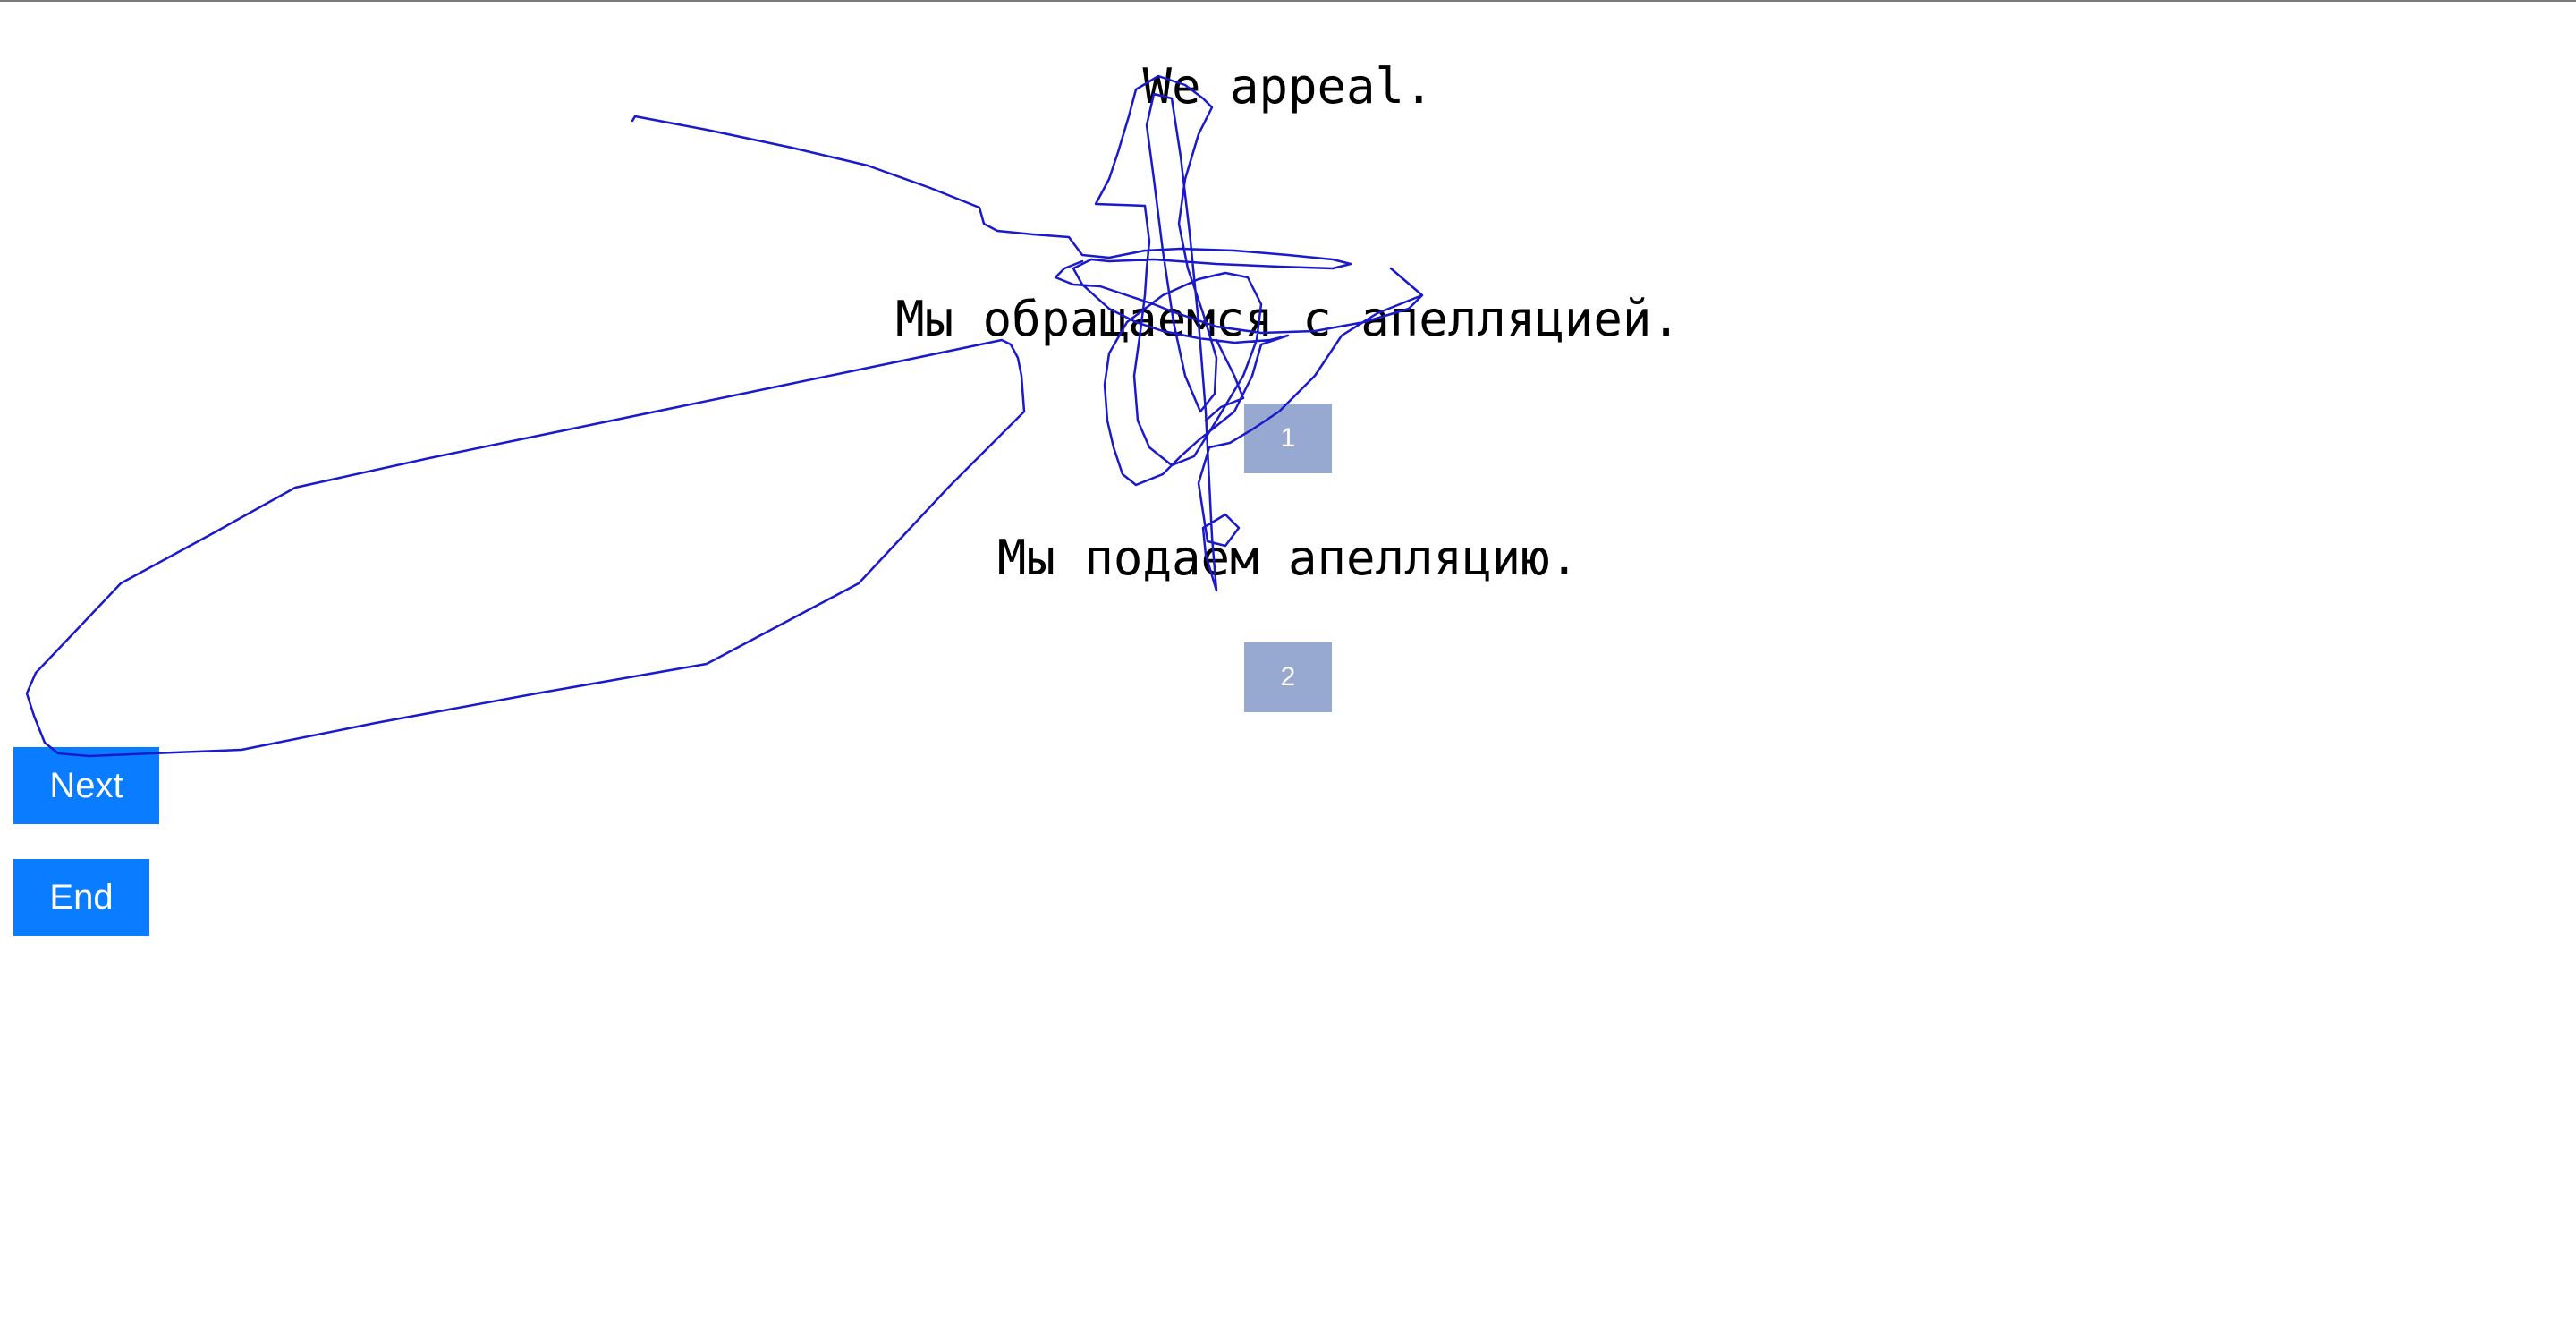 This screenshot has height=1343, width=2576. What do you see at coordinates (1288, 677) in the screenshot?
I see `choice-2-button: 2` at bounding box center [1288, 677].